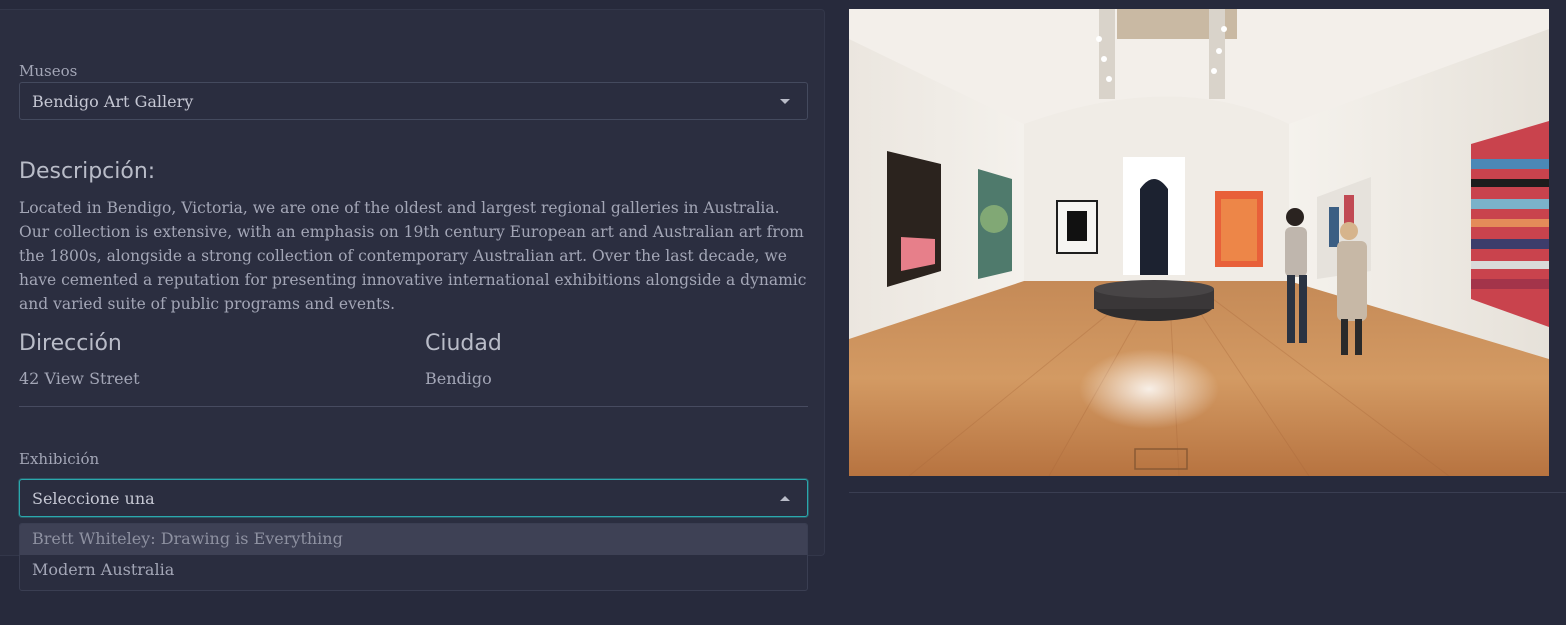  Describe the element at coordinates (413, 406) in the screenshot. I see `divider` at that location.